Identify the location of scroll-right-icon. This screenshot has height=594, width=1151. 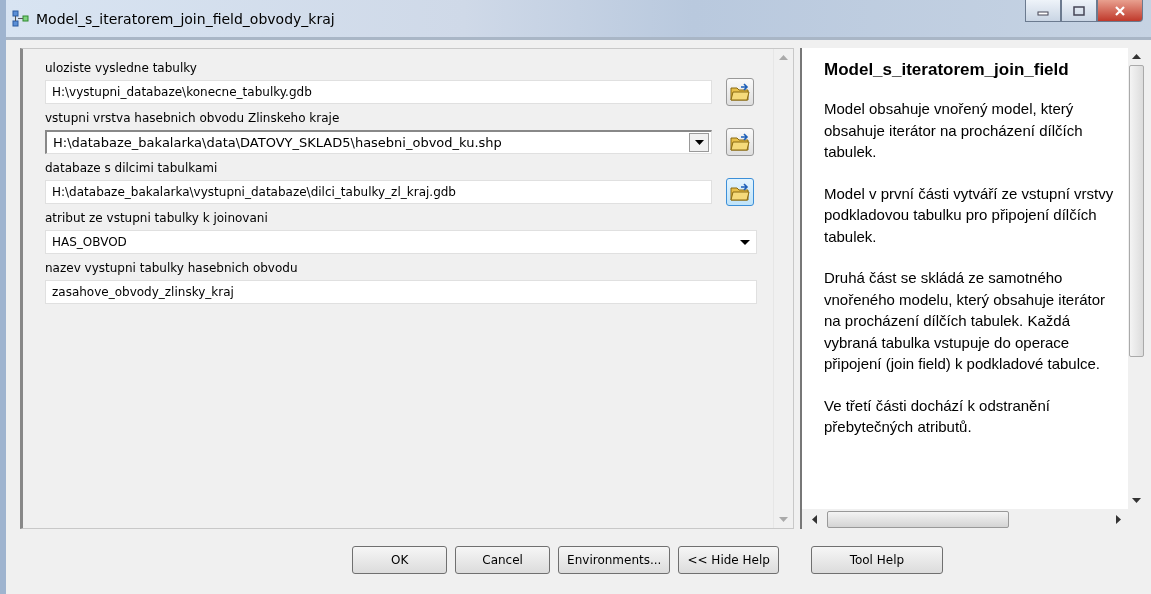
(1118, 519).